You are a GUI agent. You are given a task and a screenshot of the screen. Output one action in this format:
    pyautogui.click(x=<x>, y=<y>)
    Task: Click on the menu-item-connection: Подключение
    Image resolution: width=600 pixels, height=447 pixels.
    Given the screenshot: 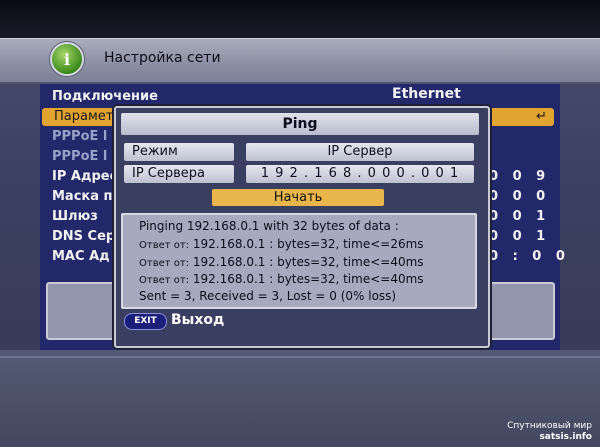 What is the action you would take?
    pyautogui.click(x=105, y=97)
    